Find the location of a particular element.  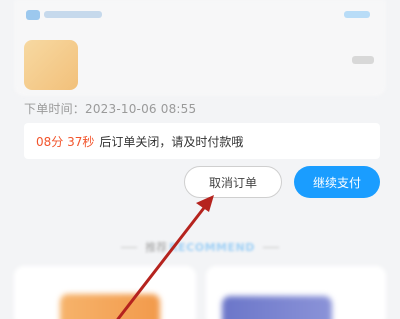

recommend-image-left is located at coordinates (110, 306).